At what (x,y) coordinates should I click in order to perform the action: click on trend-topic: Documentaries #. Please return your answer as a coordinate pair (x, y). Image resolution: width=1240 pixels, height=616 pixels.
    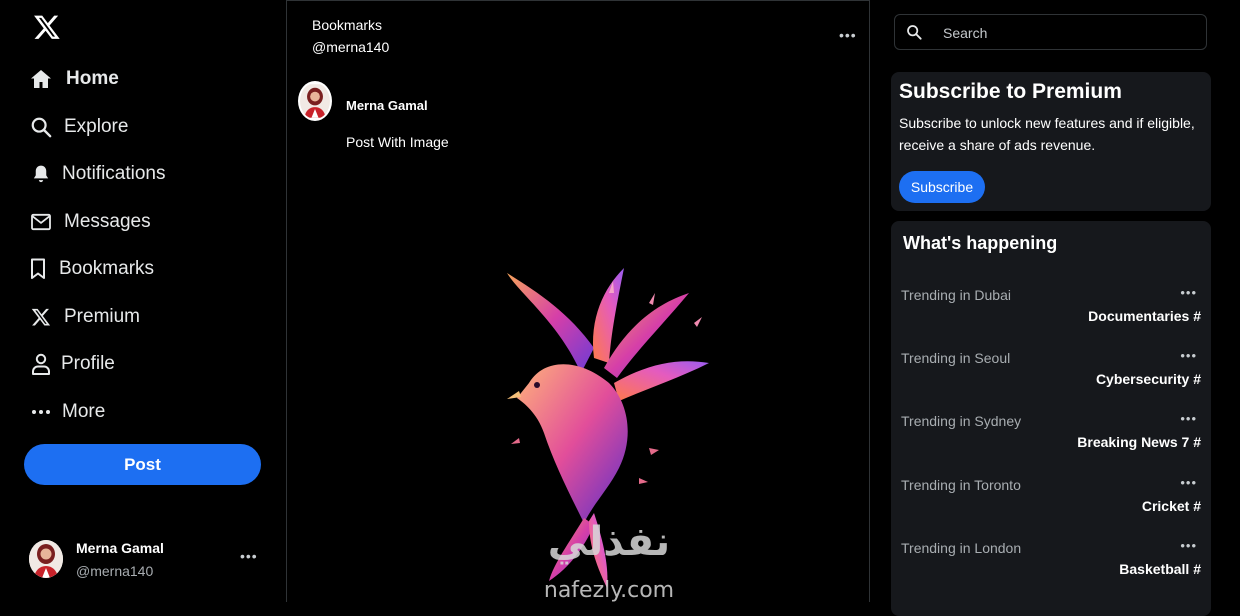
    Looking at the image, I should click on (1144, 316).